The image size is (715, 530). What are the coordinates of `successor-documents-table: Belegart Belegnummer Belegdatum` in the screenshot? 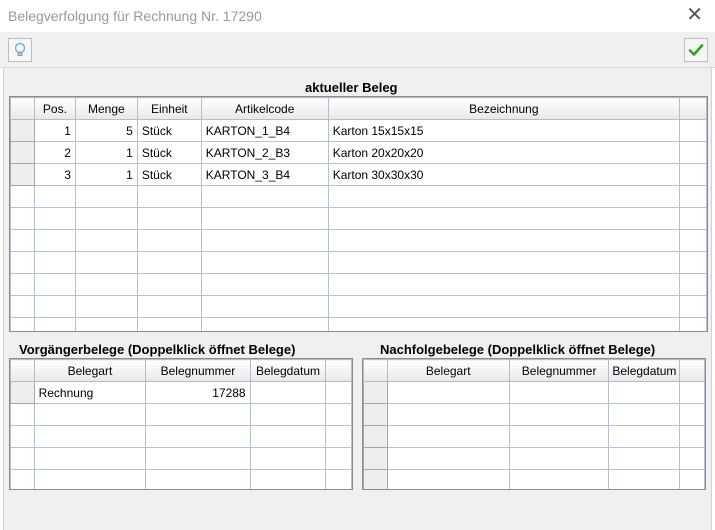 It's located at (534, 424).